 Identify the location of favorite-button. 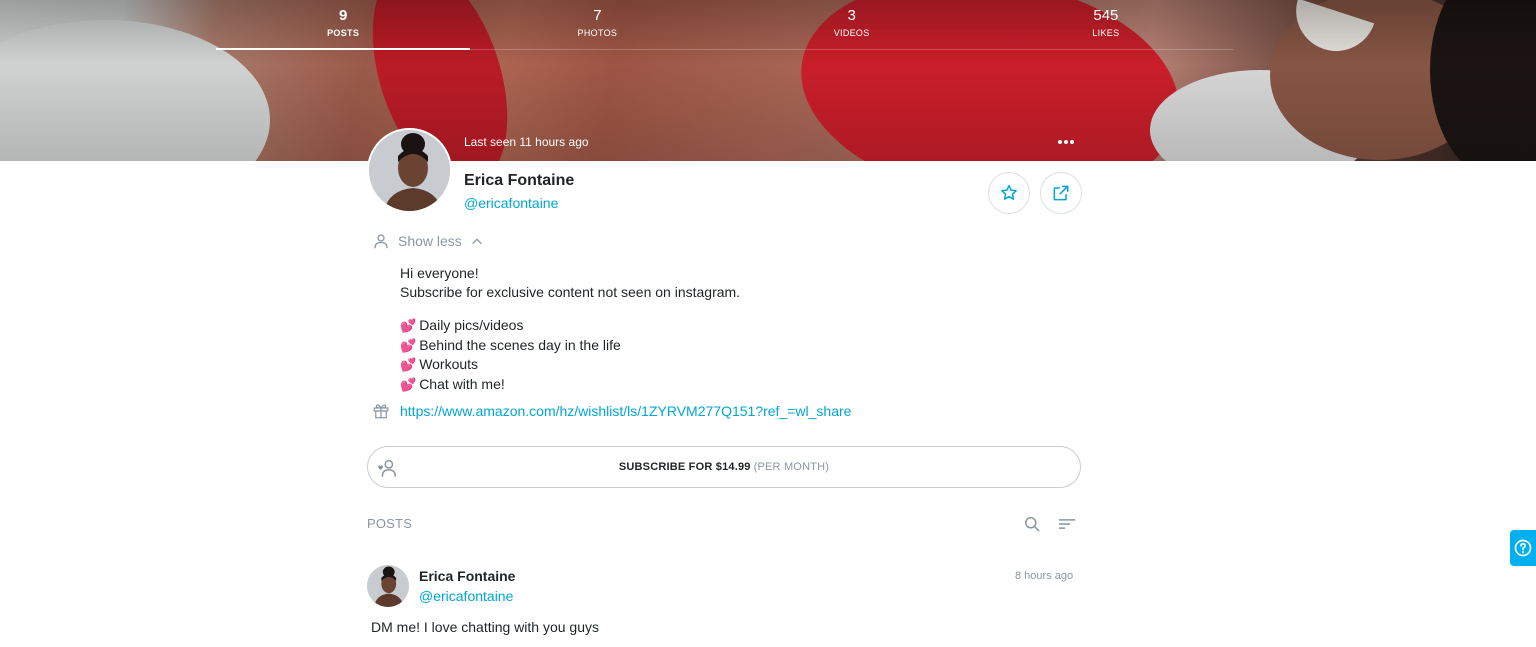
(1009, 193).